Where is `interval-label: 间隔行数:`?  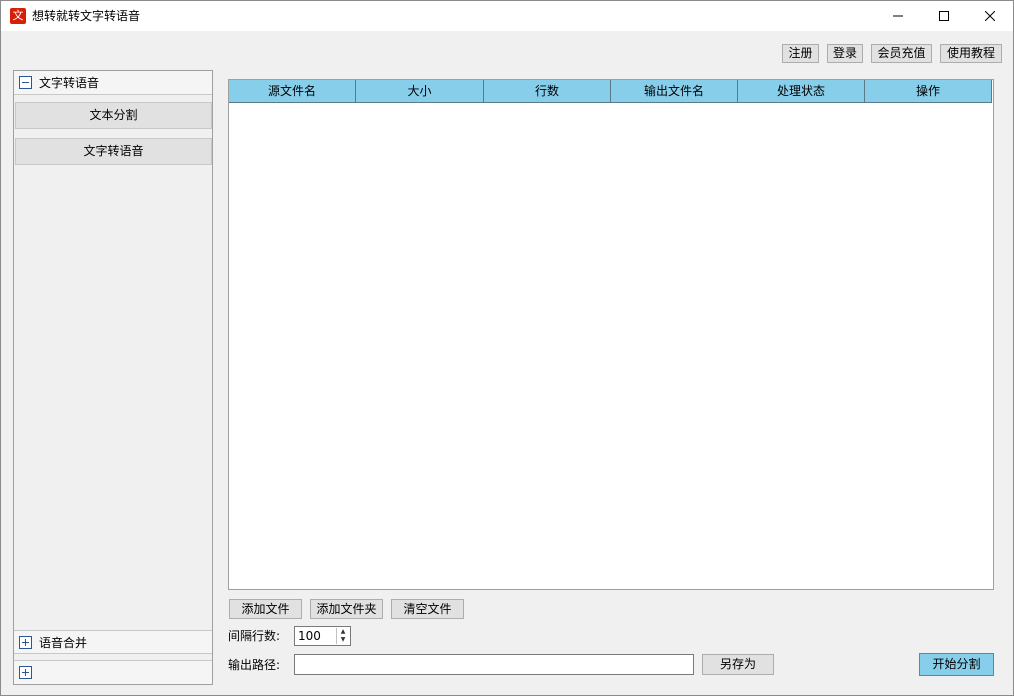
interval-label: 间隔行数: is located at coordinates (254, 636).